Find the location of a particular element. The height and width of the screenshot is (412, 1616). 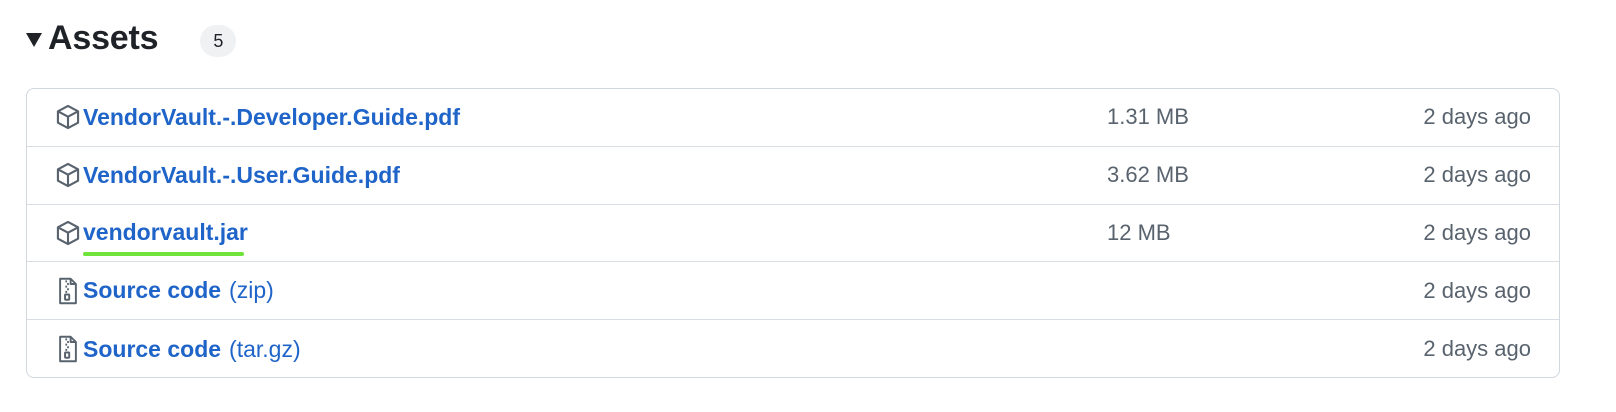

assets-title: Assets is located at coordinates (103, 37).